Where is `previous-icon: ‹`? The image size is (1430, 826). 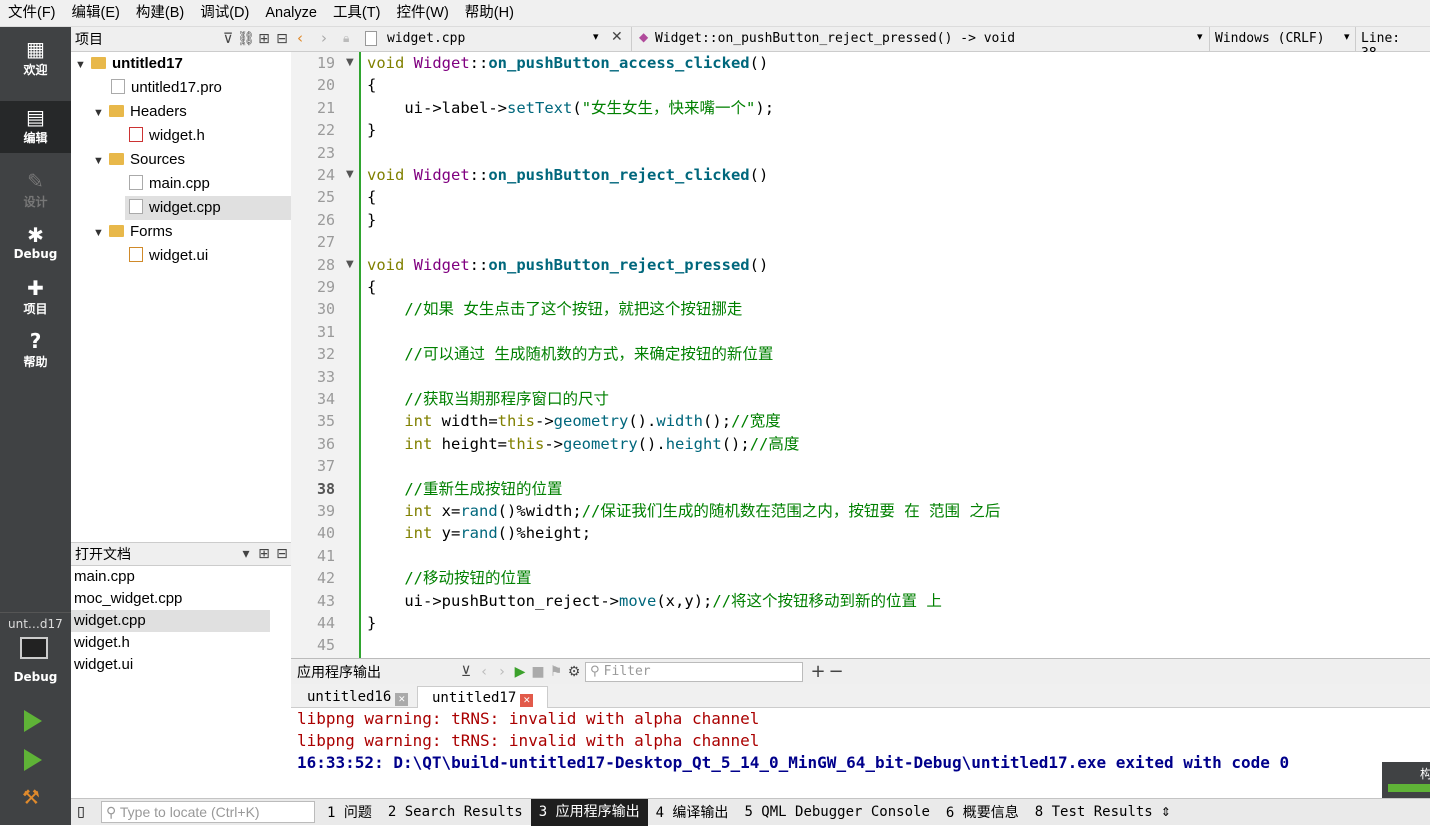
previous-icon: ‹ is located at coordinates (484, 672).